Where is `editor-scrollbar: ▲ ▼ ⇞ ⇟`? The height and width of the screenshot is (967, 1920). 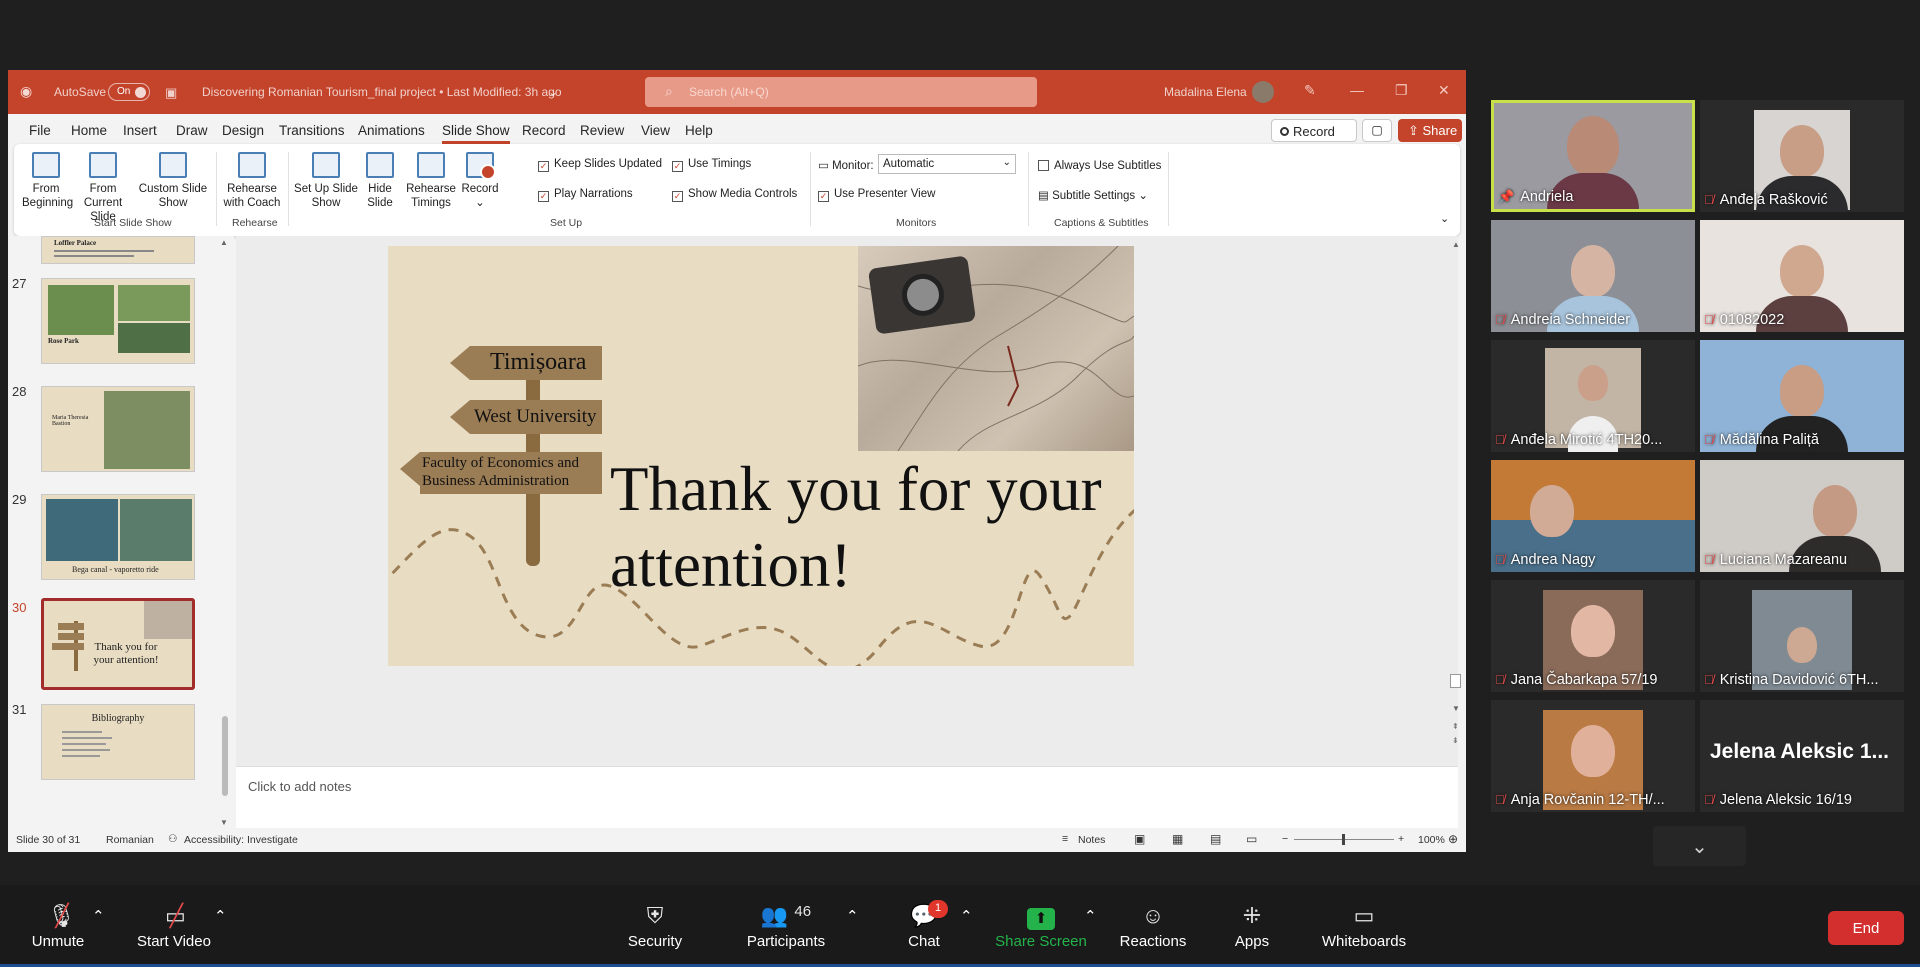
editor-scrollbar: ▲ ▼ ⇞ ⇟ is located at coordinates (1456, 501).